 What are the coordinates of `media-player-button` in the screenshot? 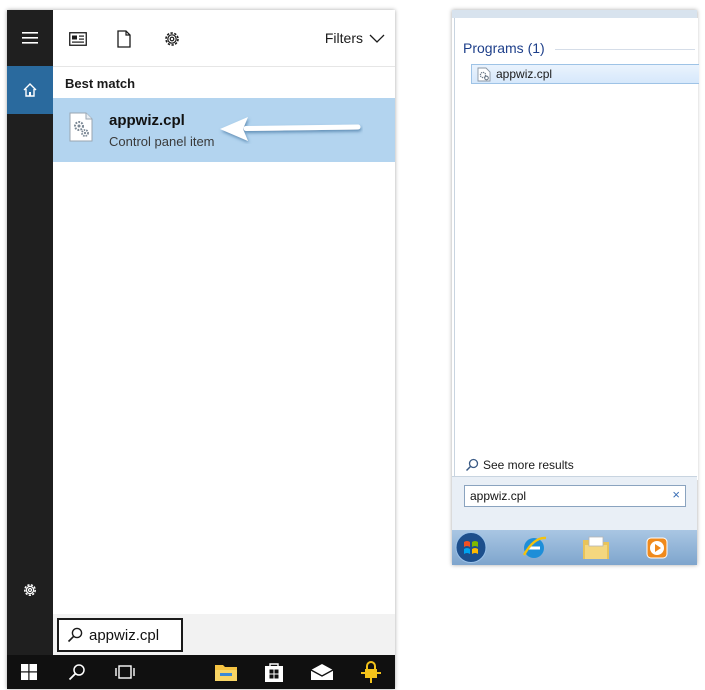 It's located at (657, 547).